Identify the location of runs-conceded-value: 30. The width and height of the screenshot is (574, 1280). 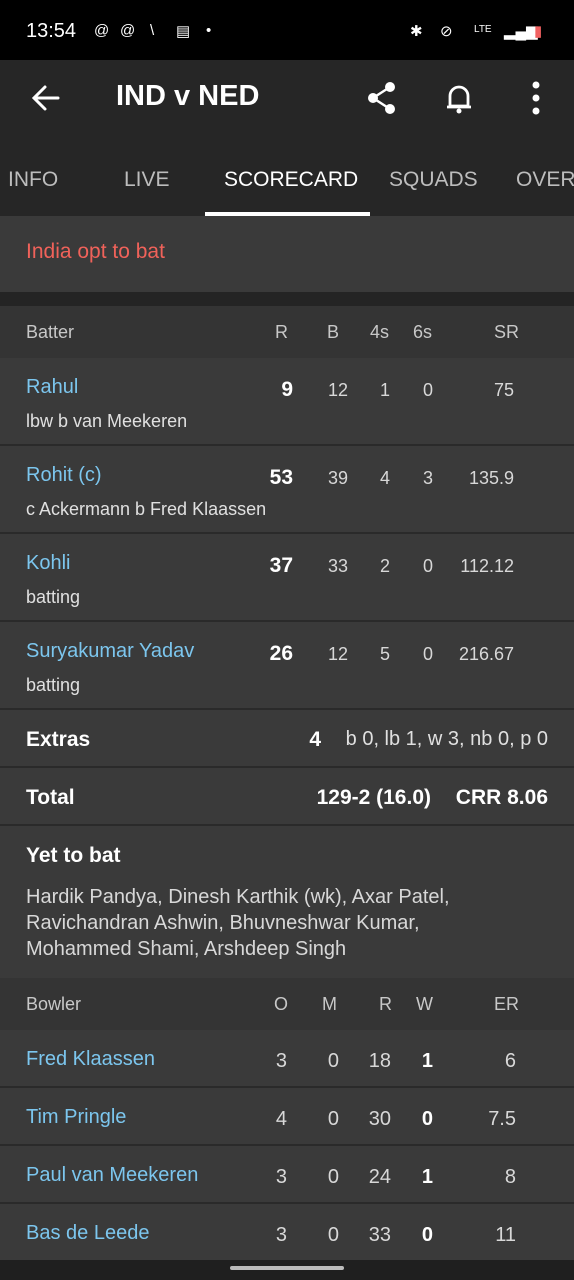
(379, 1119).